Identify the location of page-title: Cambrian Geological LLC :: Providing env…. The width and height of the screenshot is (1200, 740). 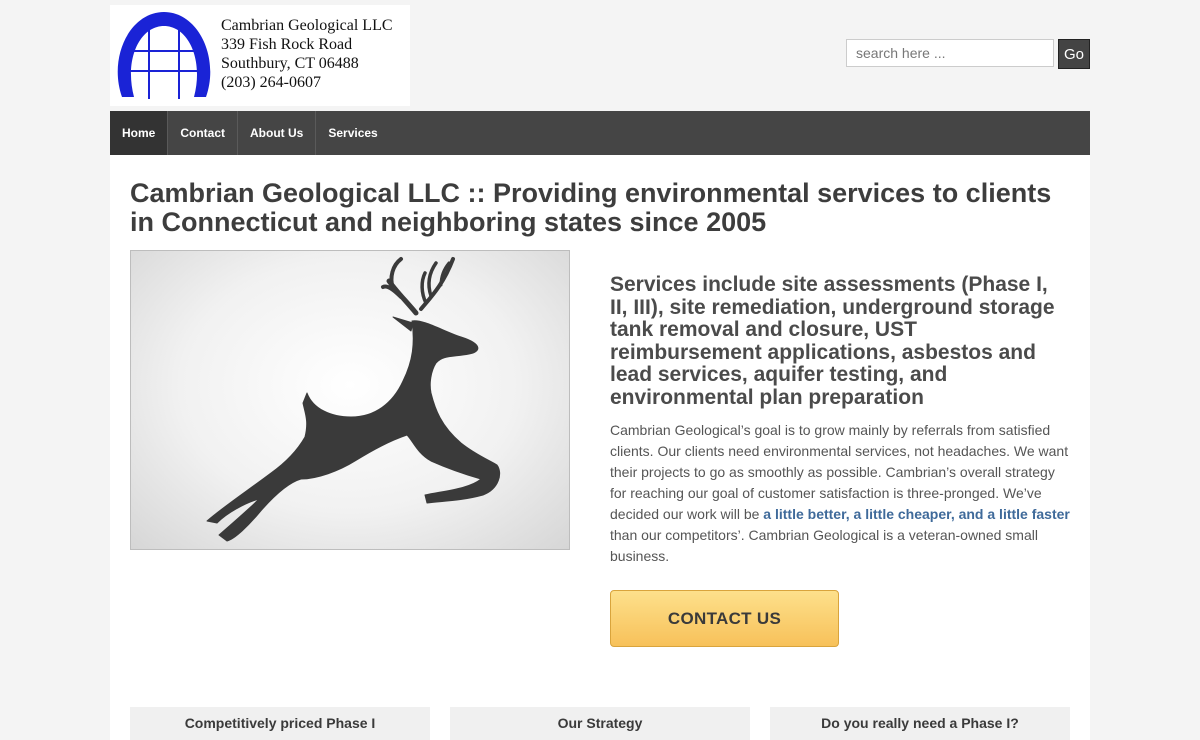
(591, 207).